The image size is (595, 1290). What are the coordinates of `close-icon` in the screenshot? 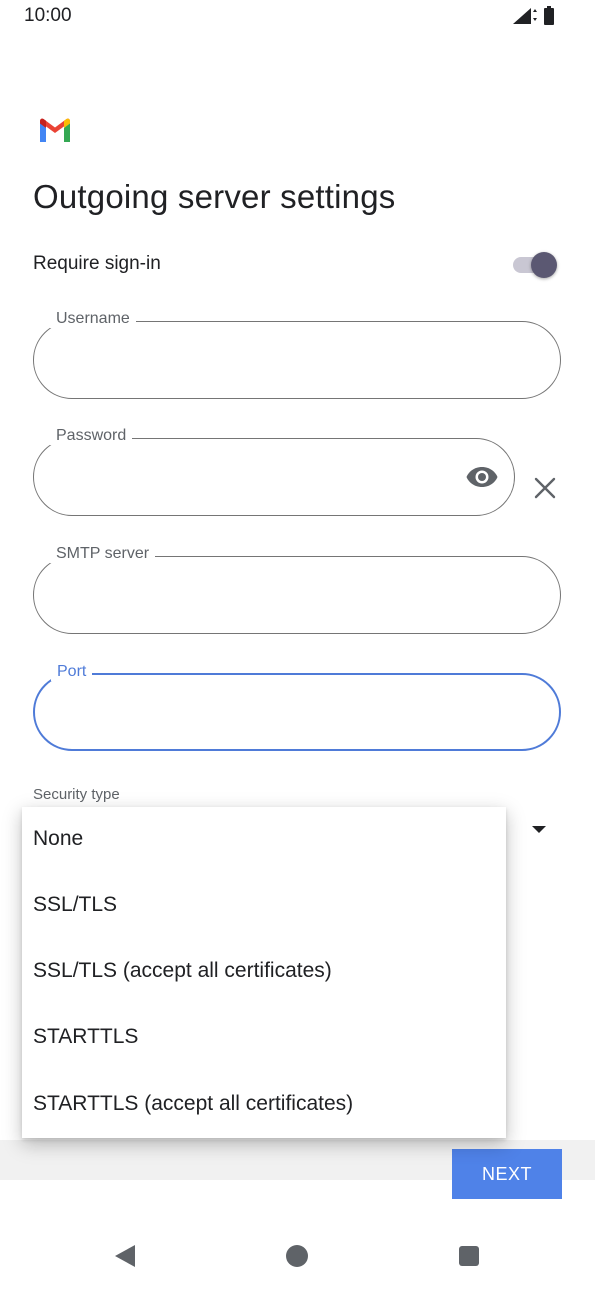 It's located at (545, 488).